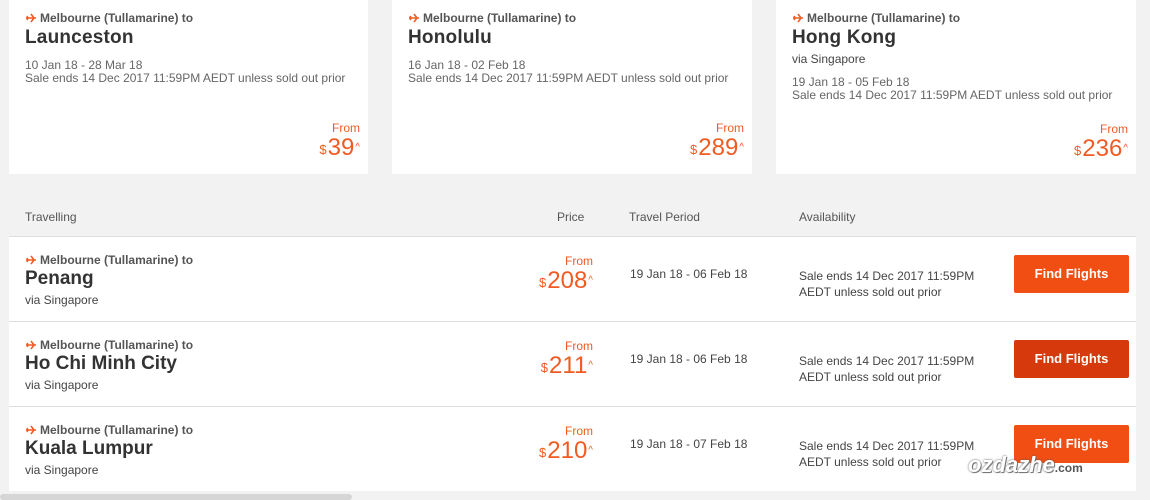  I want to click on price-value: 210, so click(567, 450).